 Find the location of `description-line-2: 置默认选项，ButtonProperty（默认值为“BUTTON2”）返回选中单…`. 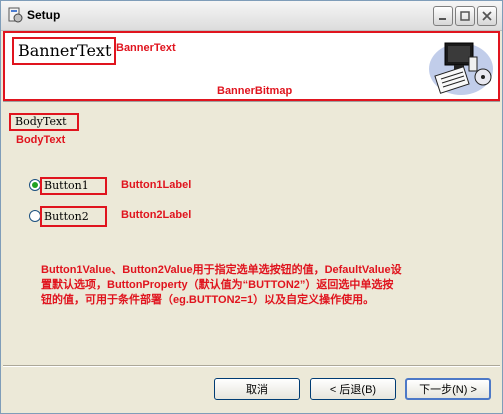

description-line-2: 置默认选项，ButtonProperty（默认值为“BUTTON2”）返回选中单… is located at coordinates (217, 285).